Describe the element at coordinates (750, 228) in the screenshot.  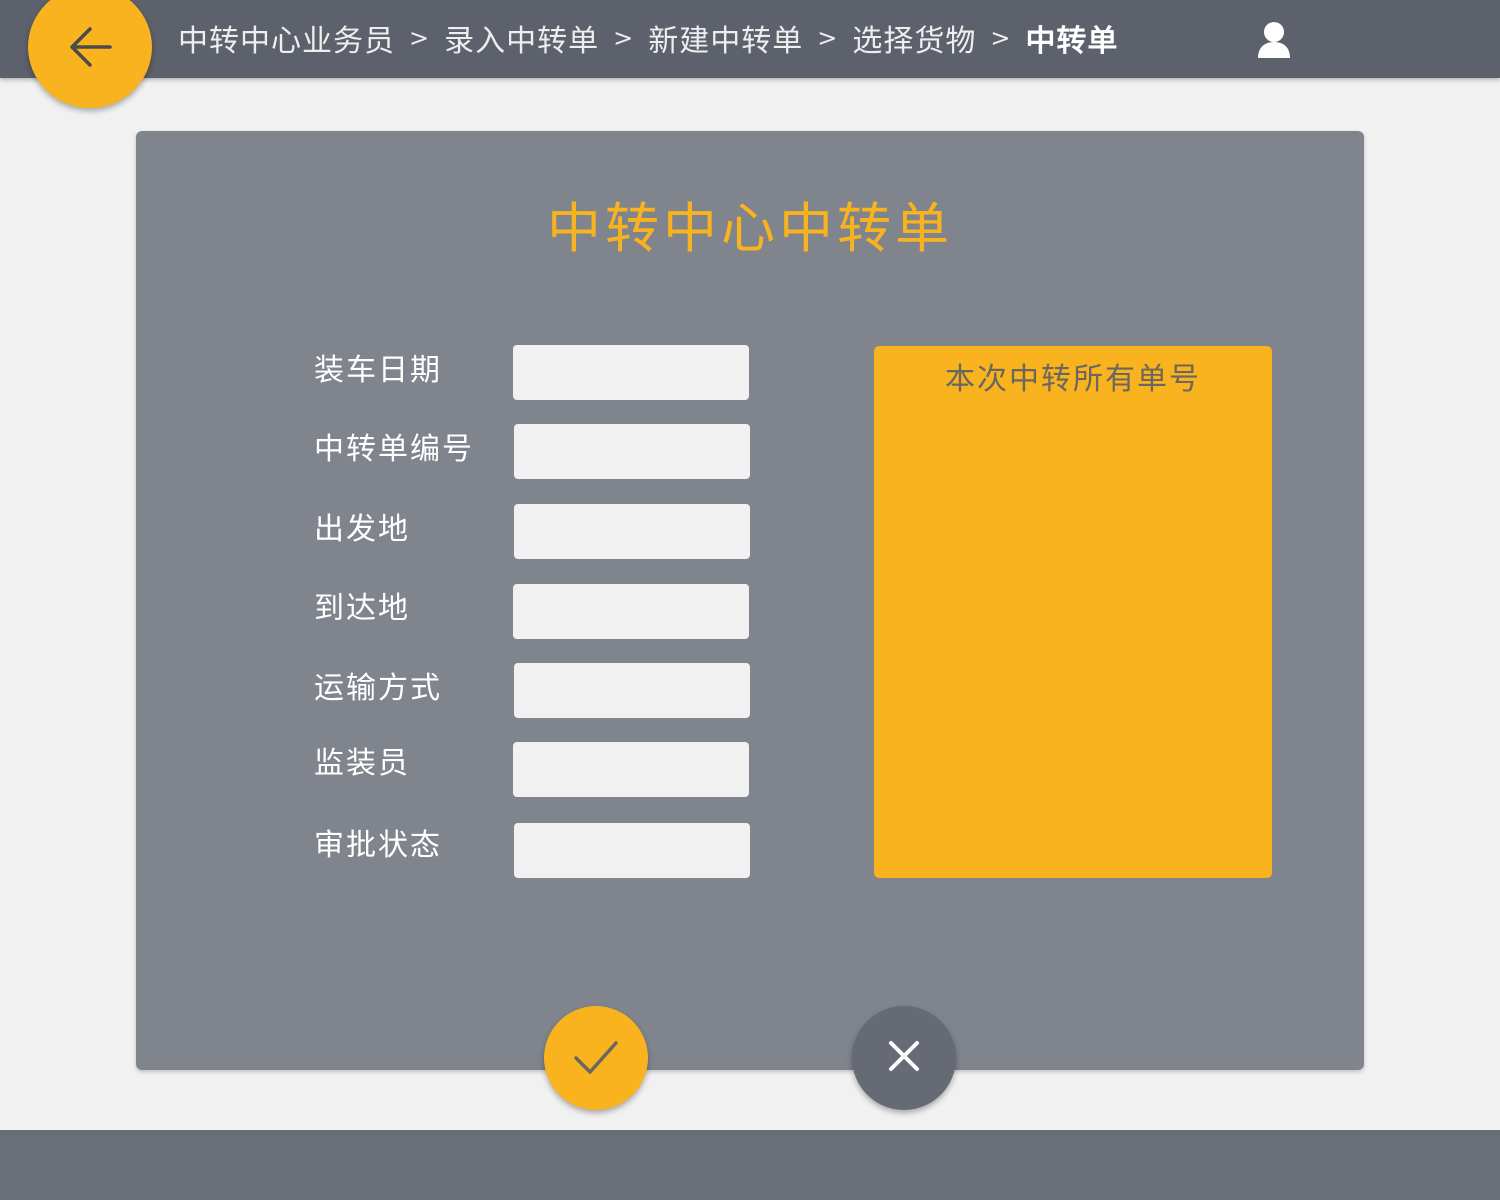
I see `page-title: 中转中心中转单` at that location.